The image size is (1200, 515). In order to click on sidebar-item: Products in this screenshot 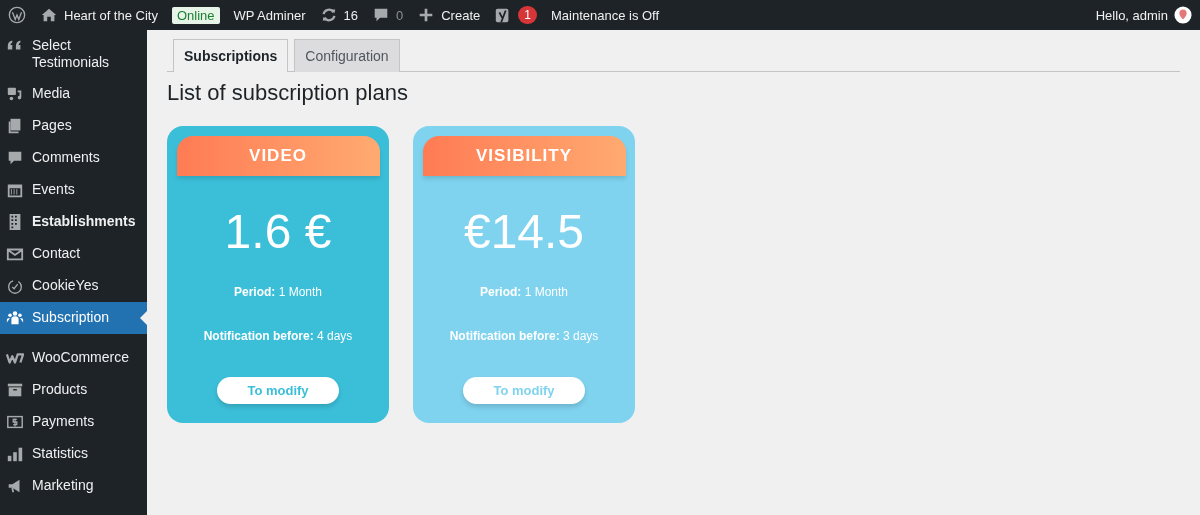, I will do `click(73, 390)`.